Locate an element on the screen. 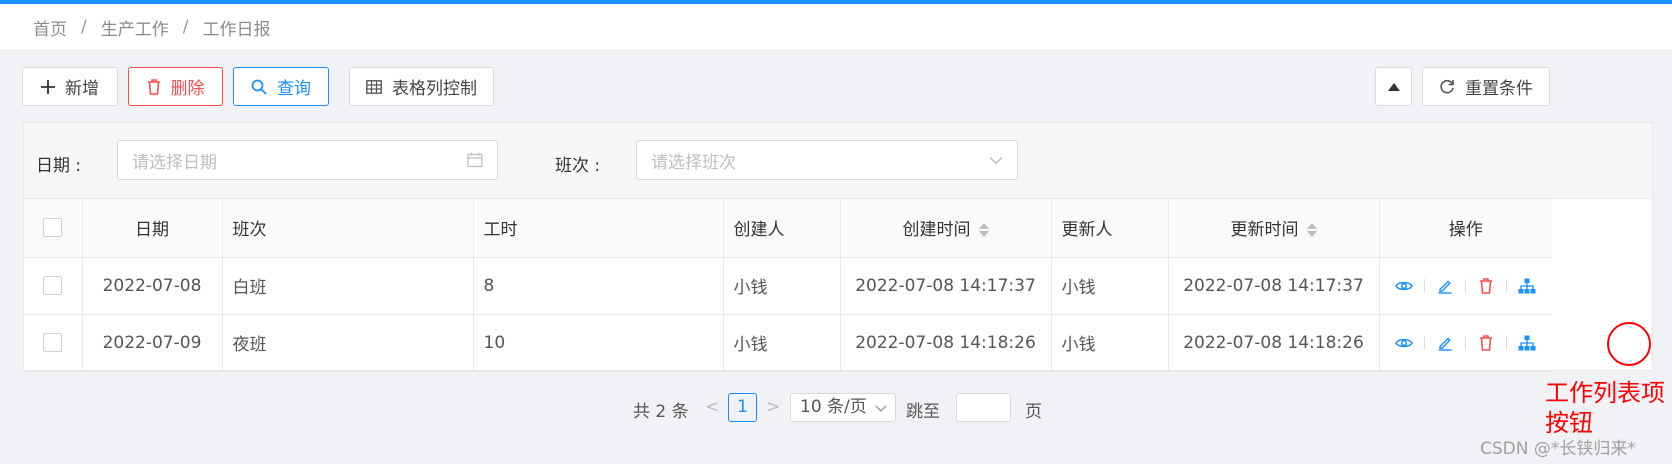  breadcrumb-production: 生产工作 is located at coordinates (135, 27).